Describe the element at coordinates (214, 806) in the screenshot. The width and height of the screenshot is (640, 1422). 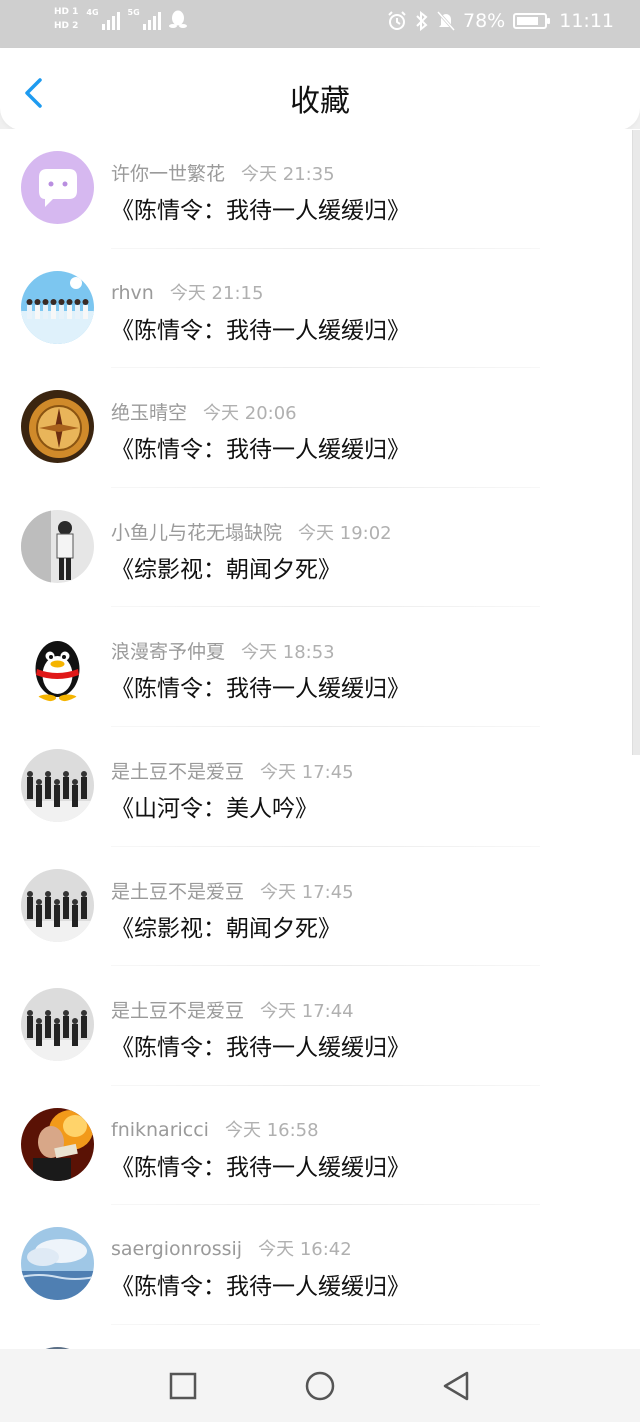
I see `favorite-title: 《山河令：美人吟》` at that location.